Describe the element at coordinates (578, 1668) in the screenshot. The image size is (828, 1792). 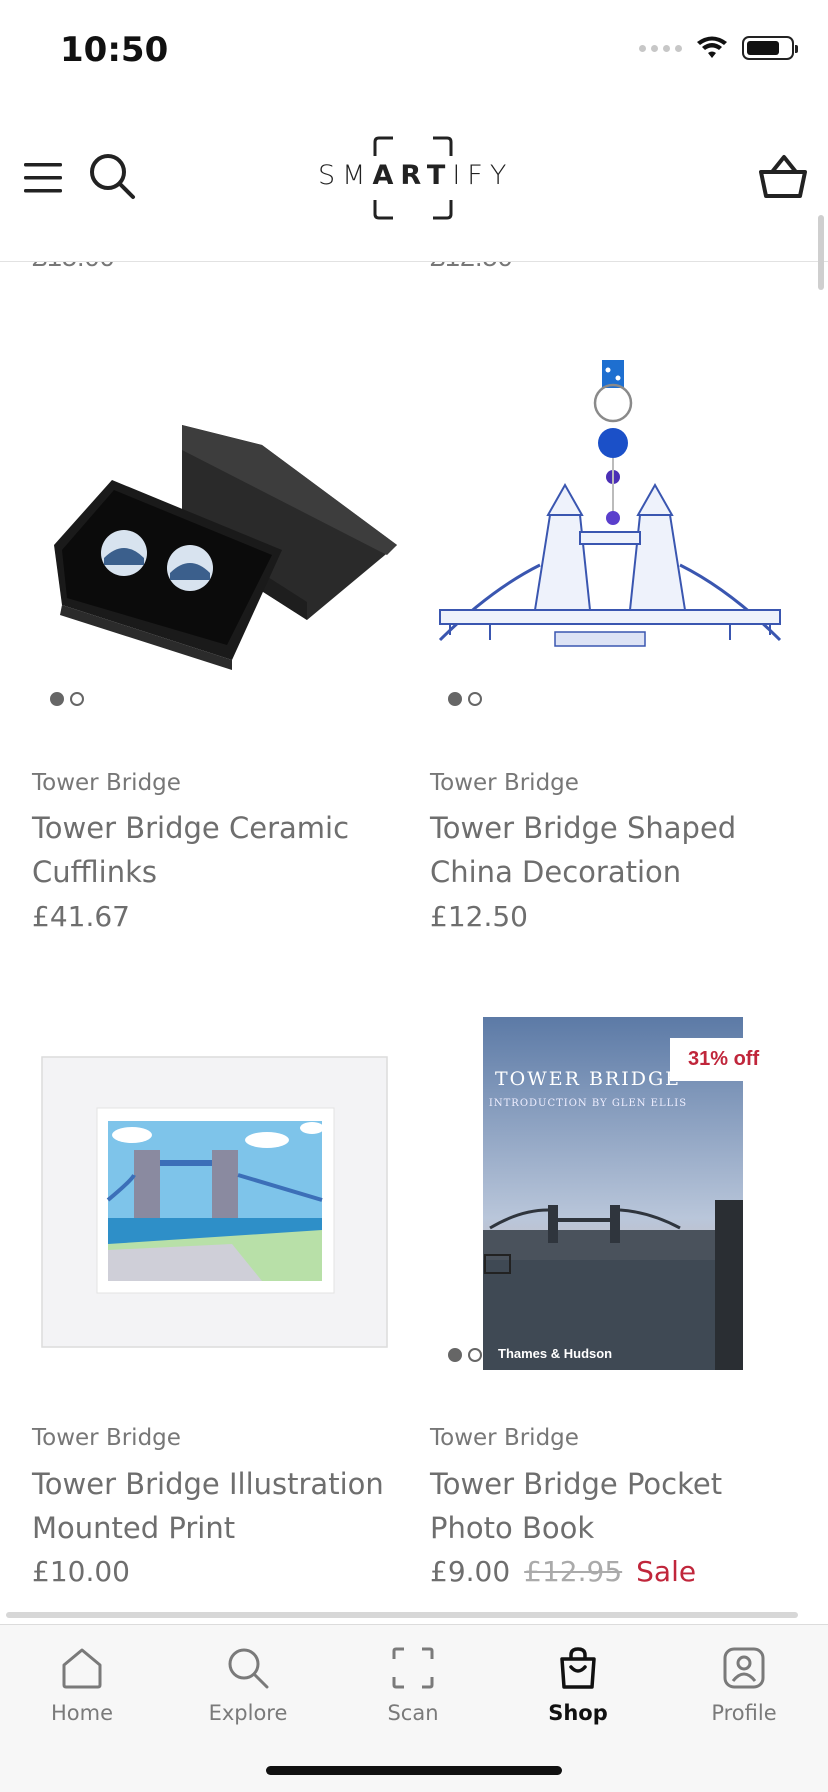
I see `shopping-bag-icon` at that location.